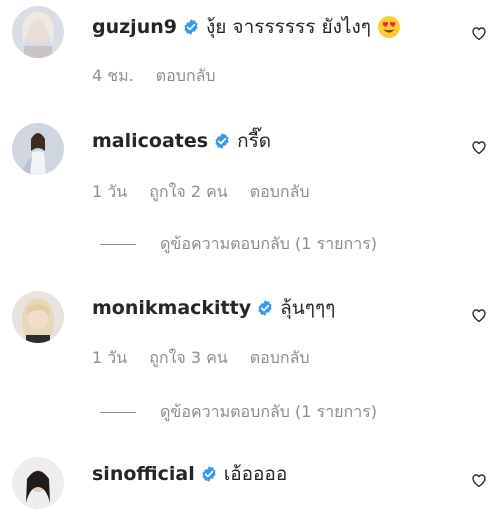 The image size is (500, 509). Describe the element at coordinates (255, 474) in the screenshot. I see `comment-text: เอ้ออออ` at that location.